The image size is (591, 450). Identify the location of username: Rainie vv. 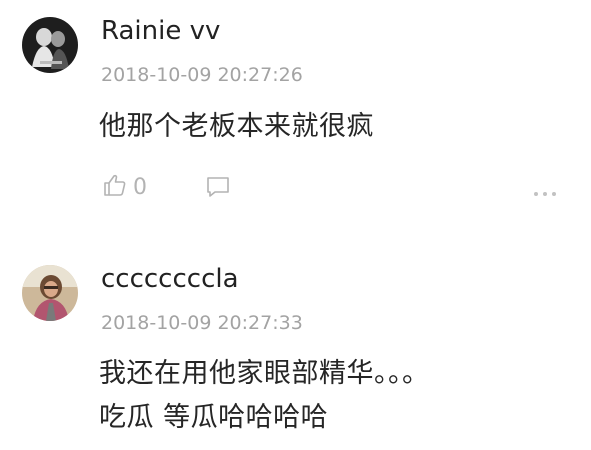
(160, 31).